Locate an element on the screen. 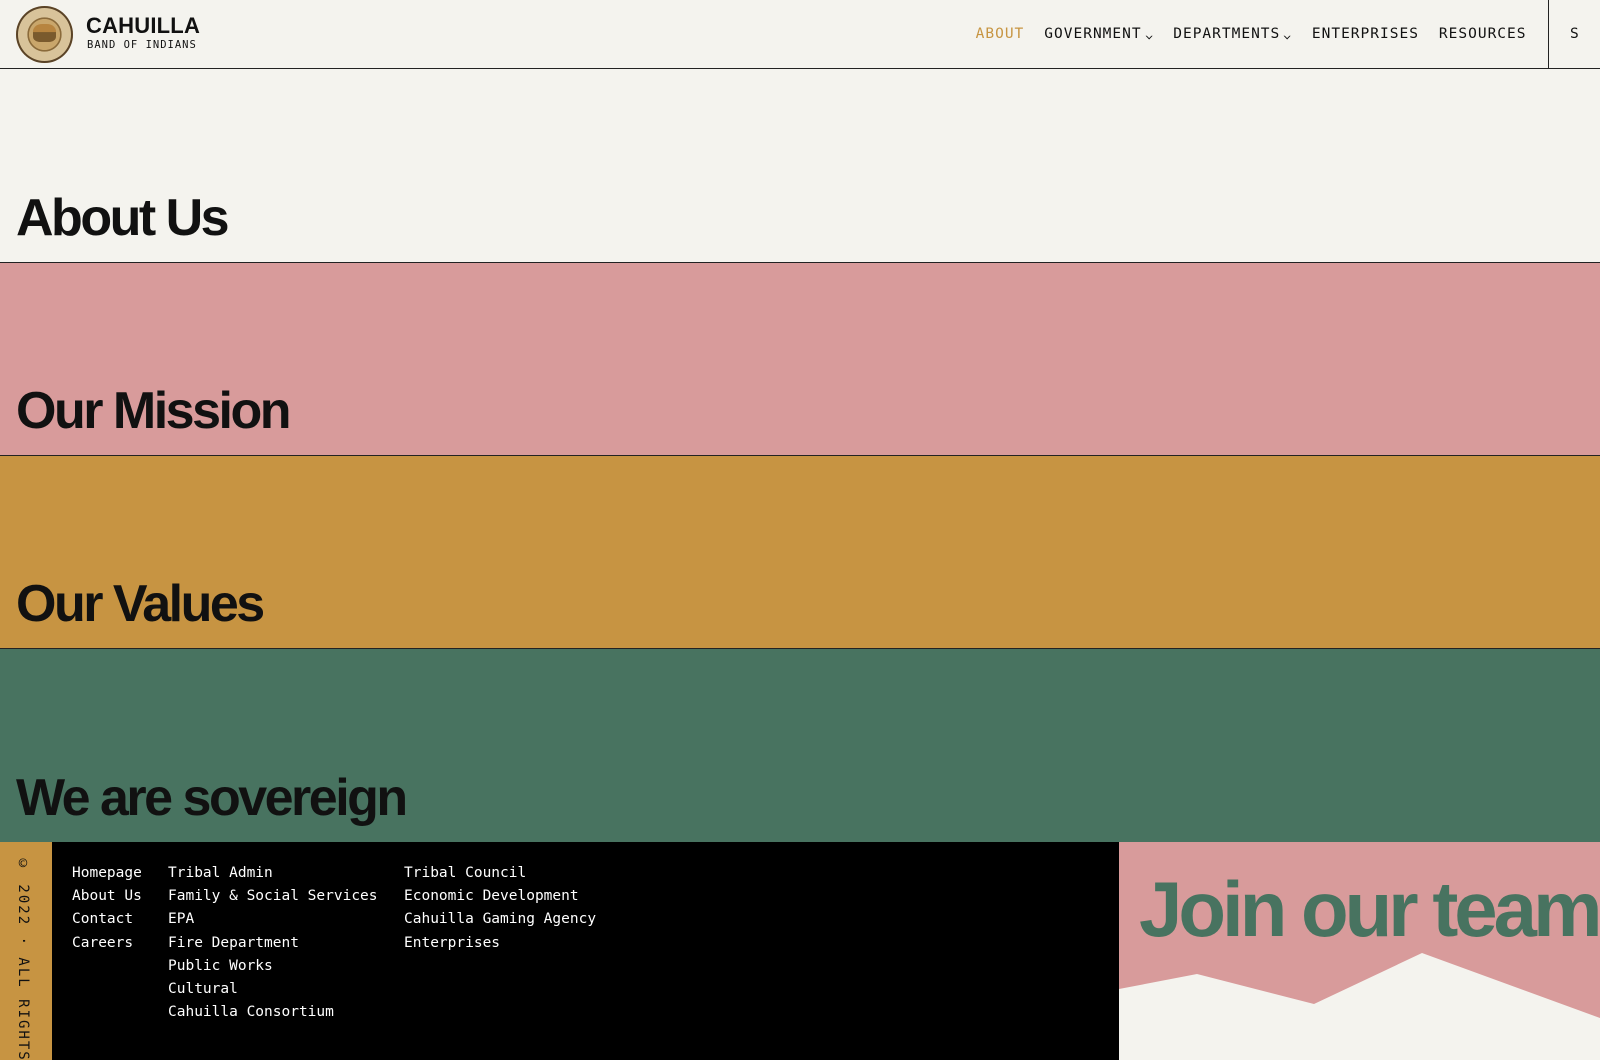  nav-enterprises: ENTERPRISES is located at coordinates (1365, 34).